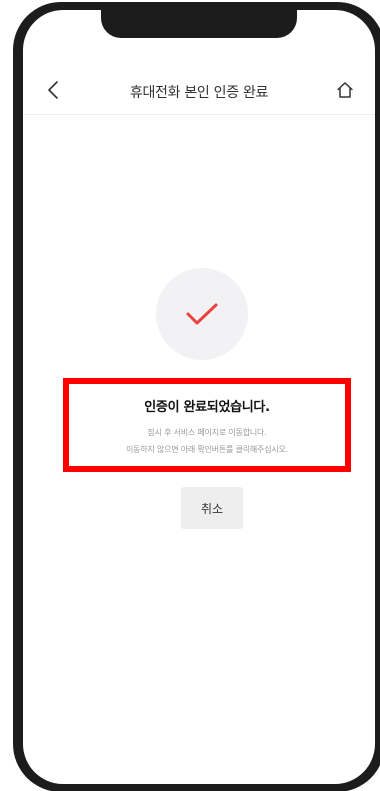 Image resolution: width=380 pixels, height=791 pixels. I want to click on chevron-left-icon, so click(53, 90).